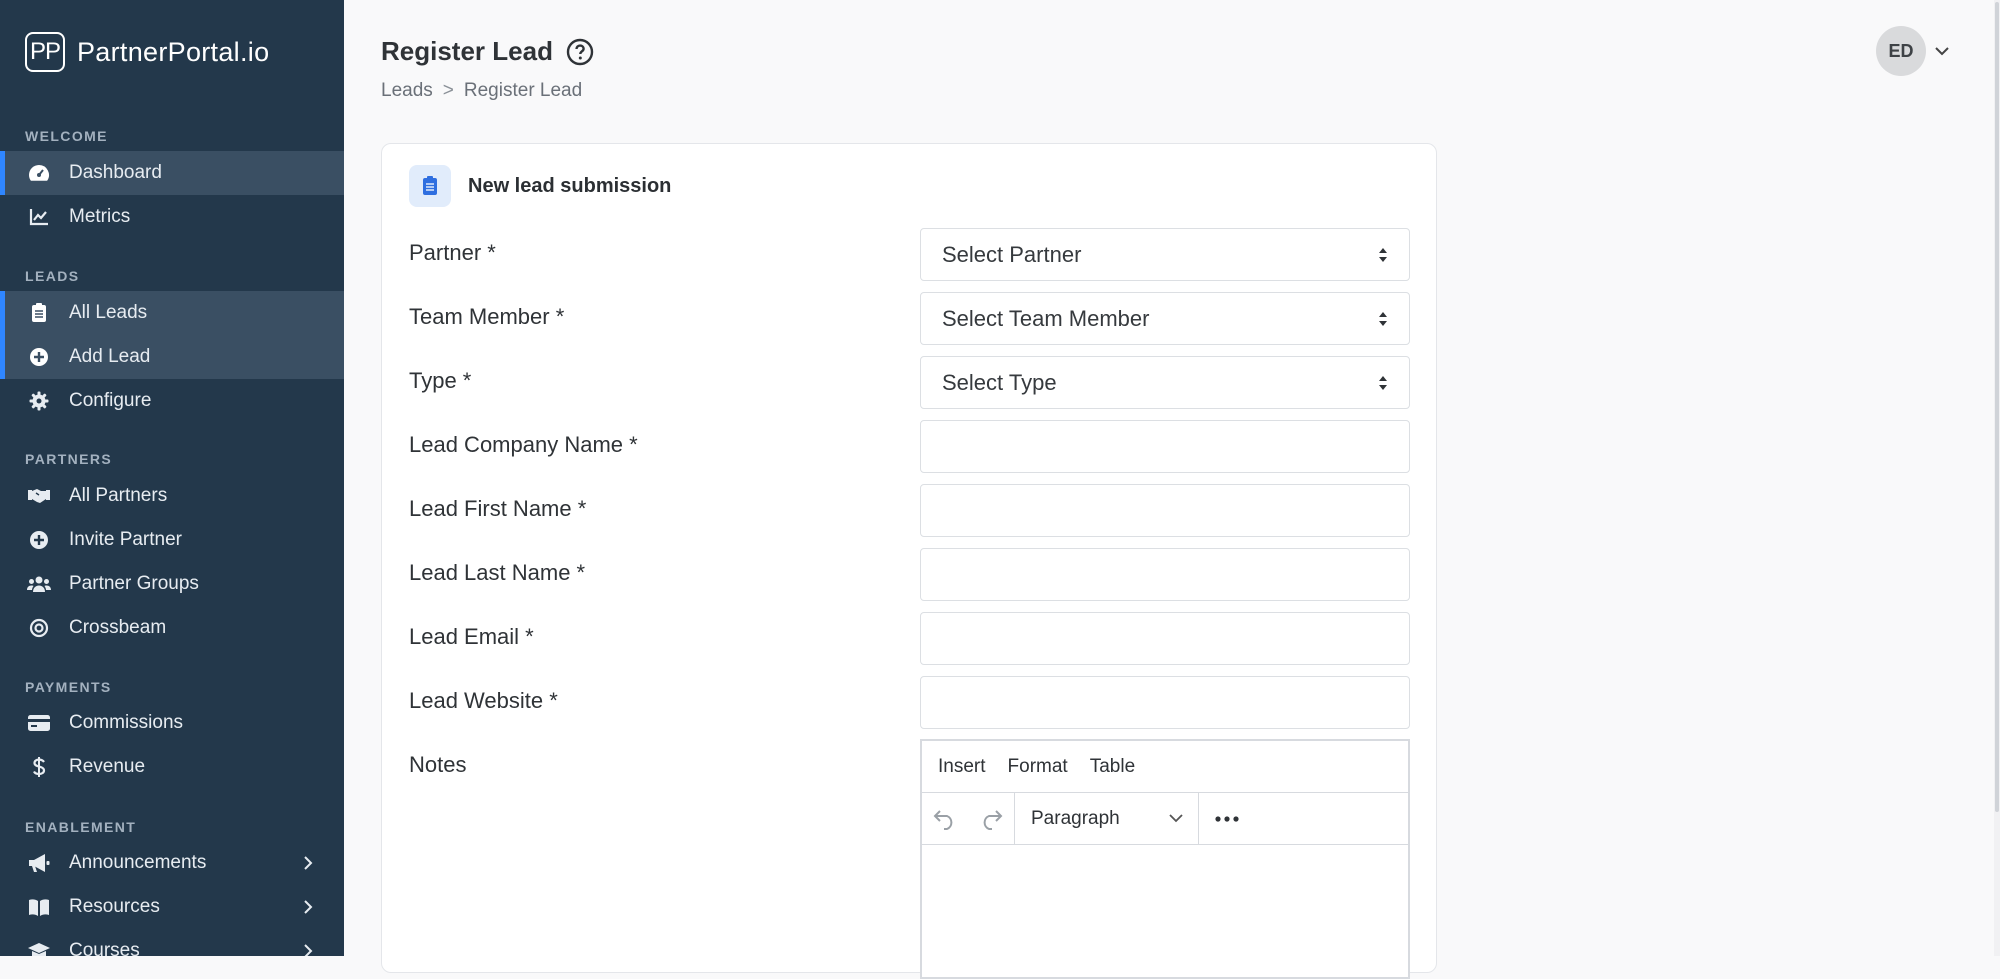 The height and width of the screenshot is (979, 2000). Describe the element at coordinates (497, 572) in the screenshot. I see `lead-last-name-label: Lead Last Name *` at that location.